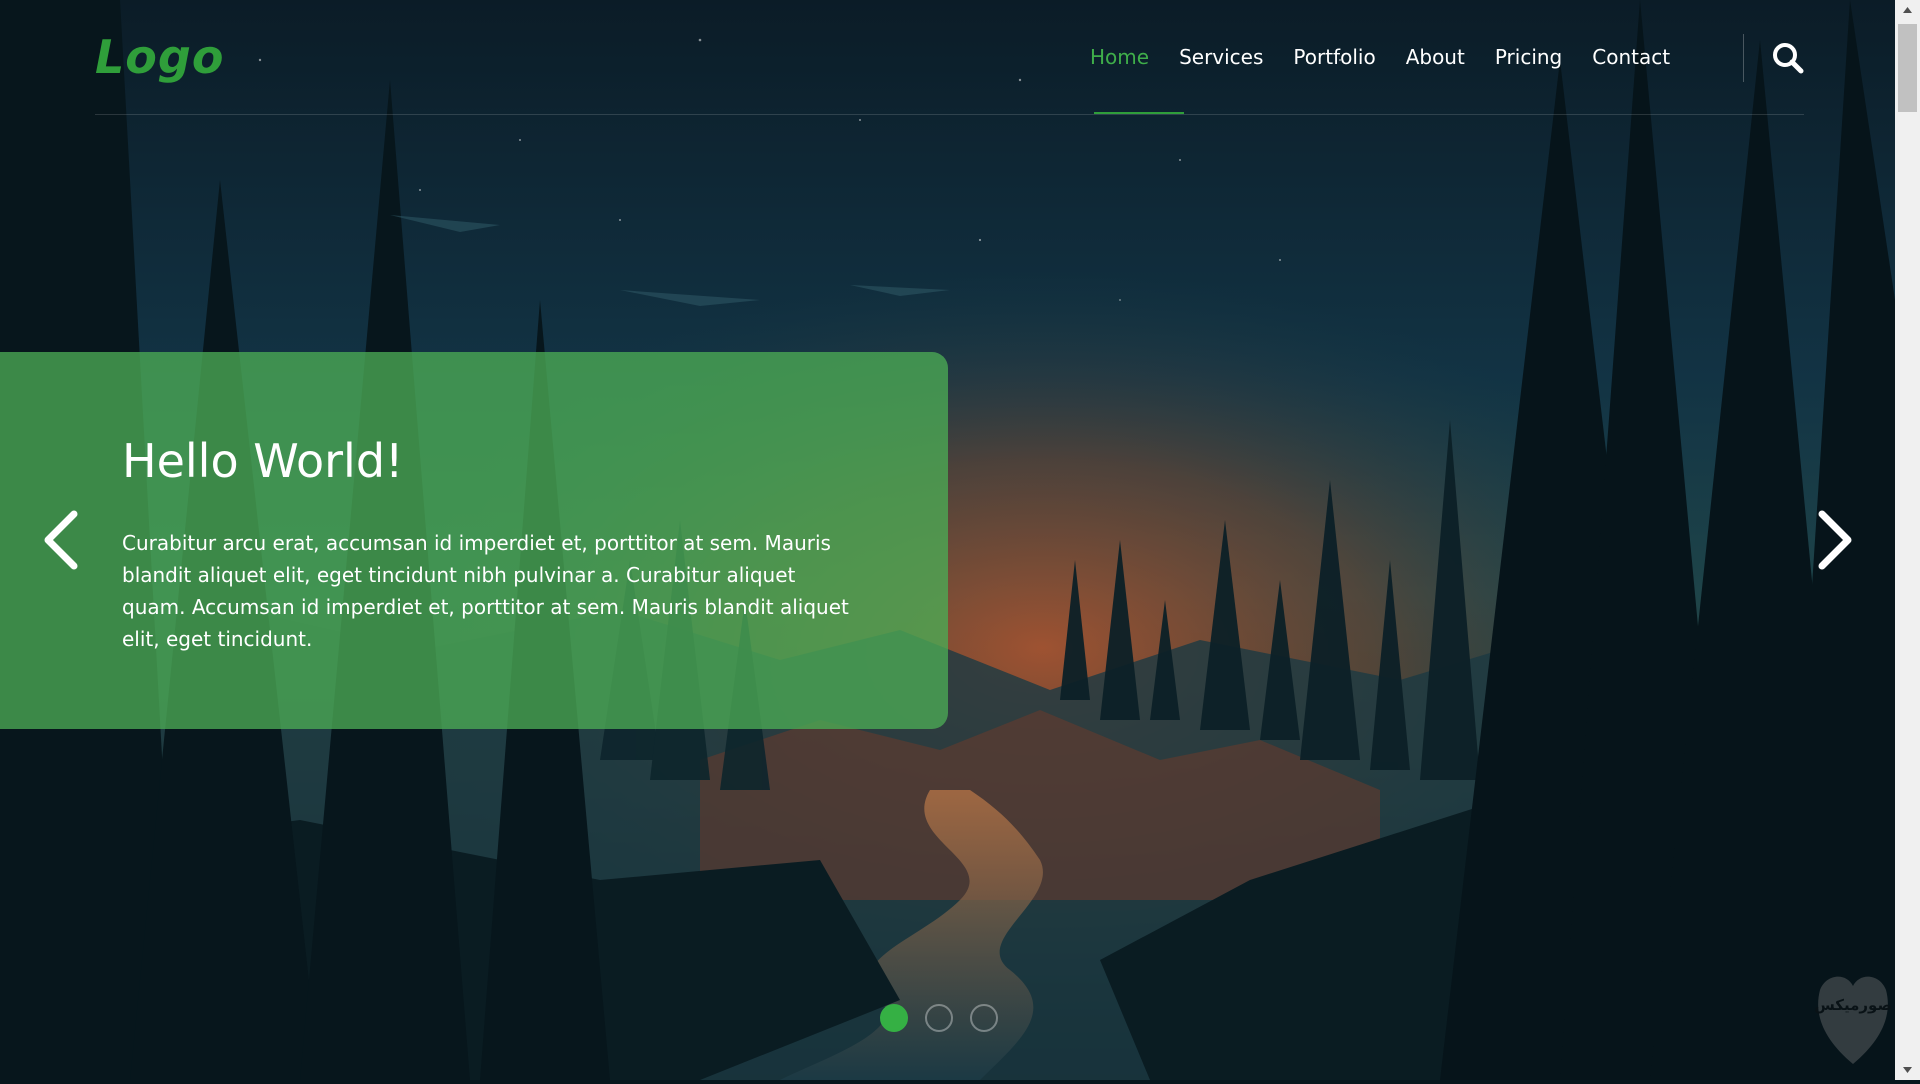 This screenshot has width=1920, height=1084. I want to click on nav-home: Home, so click(1119, 60).